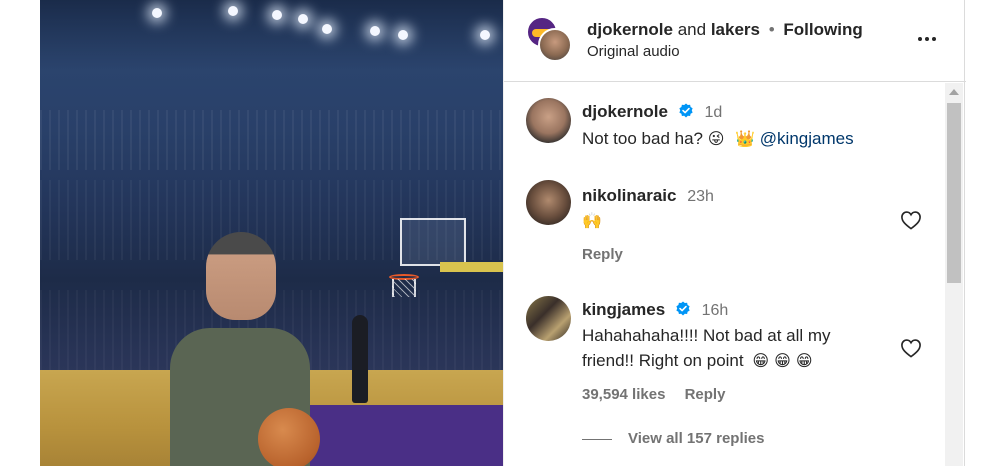 This screenshot has height=466, width=983. Describe the element at coordinates (629, 195) in the screenshot. I see `comment-username: nikolinaraic` at that location.